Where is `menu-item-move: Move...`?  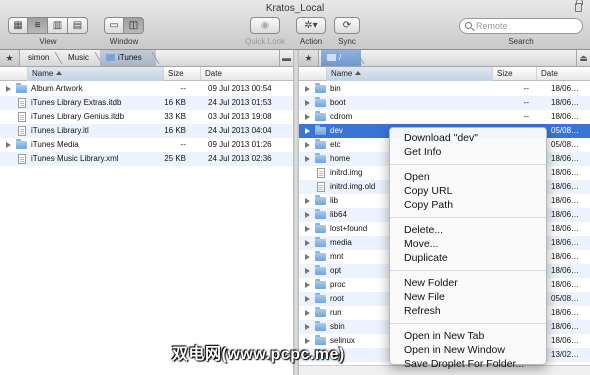
menu-item-move: Move... is located at coordinates (468, 244).